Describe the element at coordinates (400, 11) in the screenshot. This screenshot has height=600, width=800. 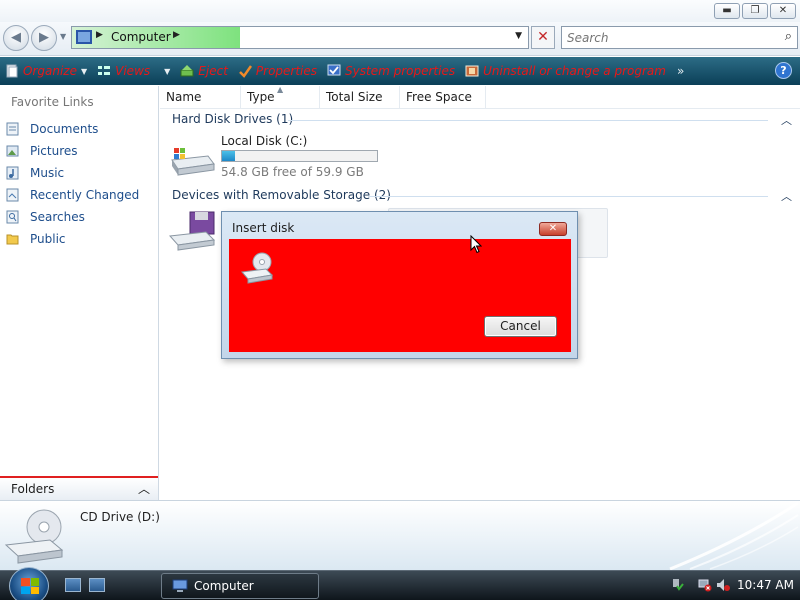
I see `title-bar: ▬ ❐ ✕` at that location.